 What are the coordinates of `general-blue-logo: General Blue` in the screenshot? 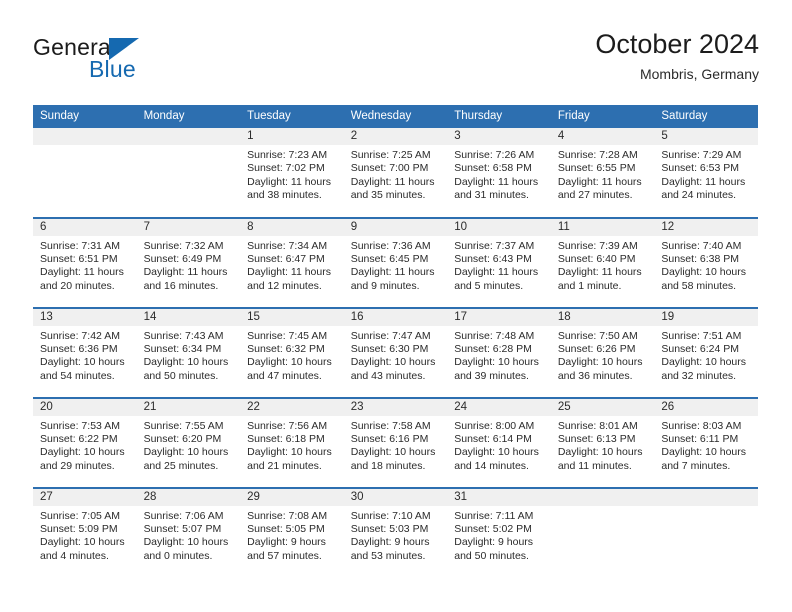 It's located at (153, 62).